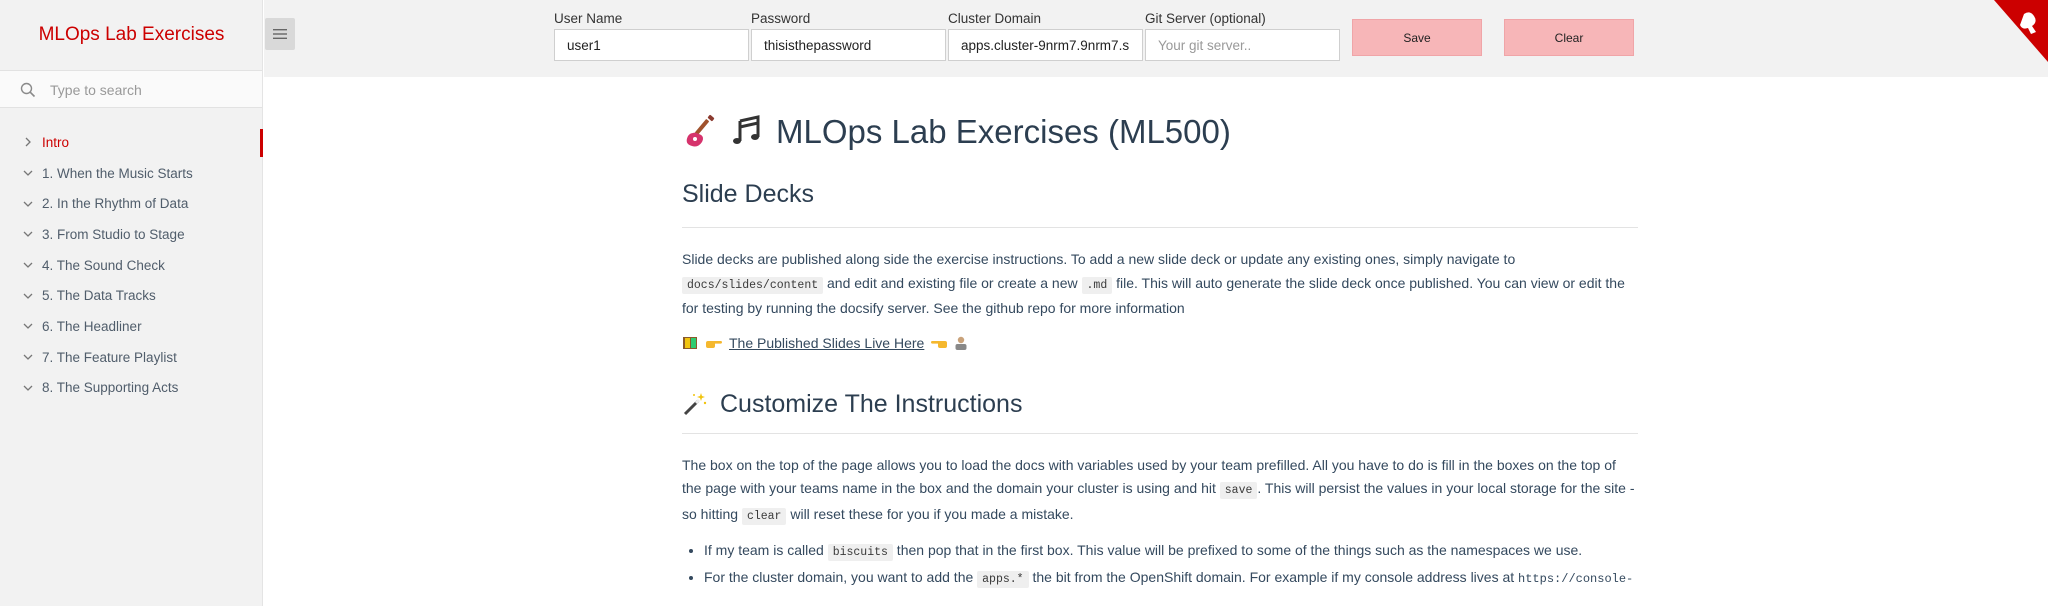  What do you see at coordinates (766, 550) in the screenshot?
I see `list-item-text: If my team is called` at bounding box center [766, 550].